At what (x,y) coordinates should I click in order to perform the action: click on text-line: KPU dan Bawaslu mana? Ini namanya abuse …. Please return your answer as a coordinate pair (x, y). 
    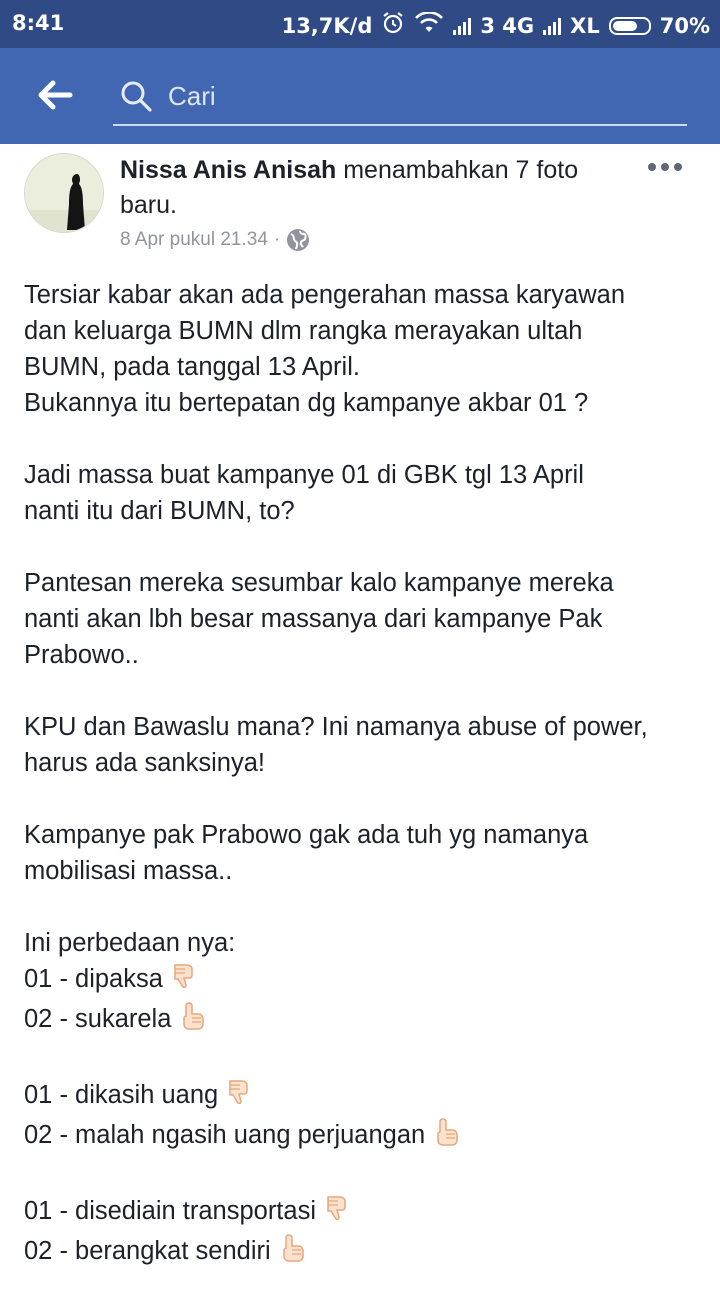
    Looking at the image, I should click on (336, 727).